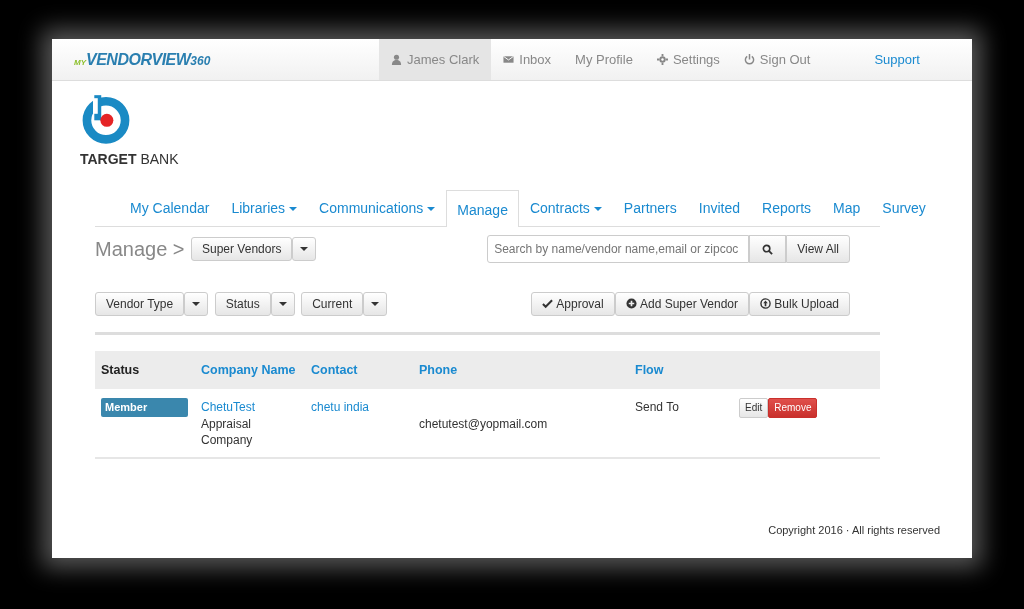  Describe the element at coordinates (854, 530) in the screenshot. I see `copyright-text: Copyright 2016 · All rights reserved` at that location.